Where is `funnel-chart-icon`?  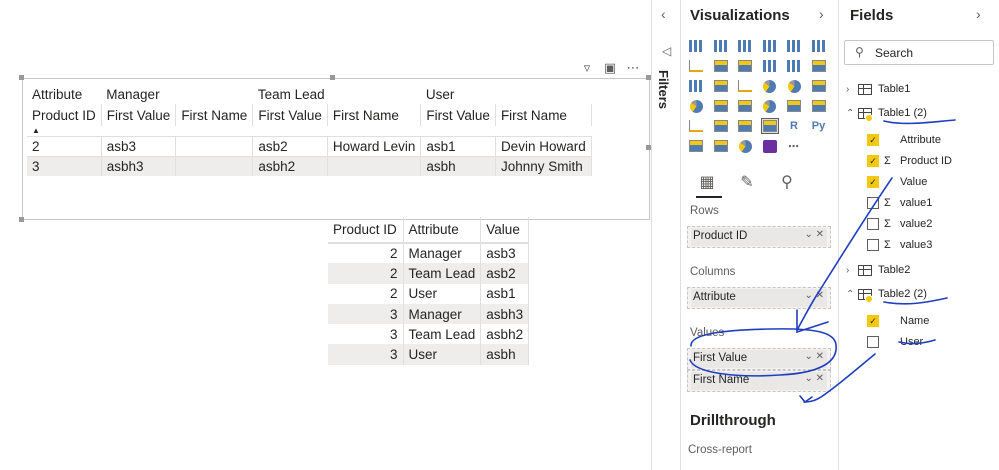
funnel-chart-icon is located at coordinates (721, 86).